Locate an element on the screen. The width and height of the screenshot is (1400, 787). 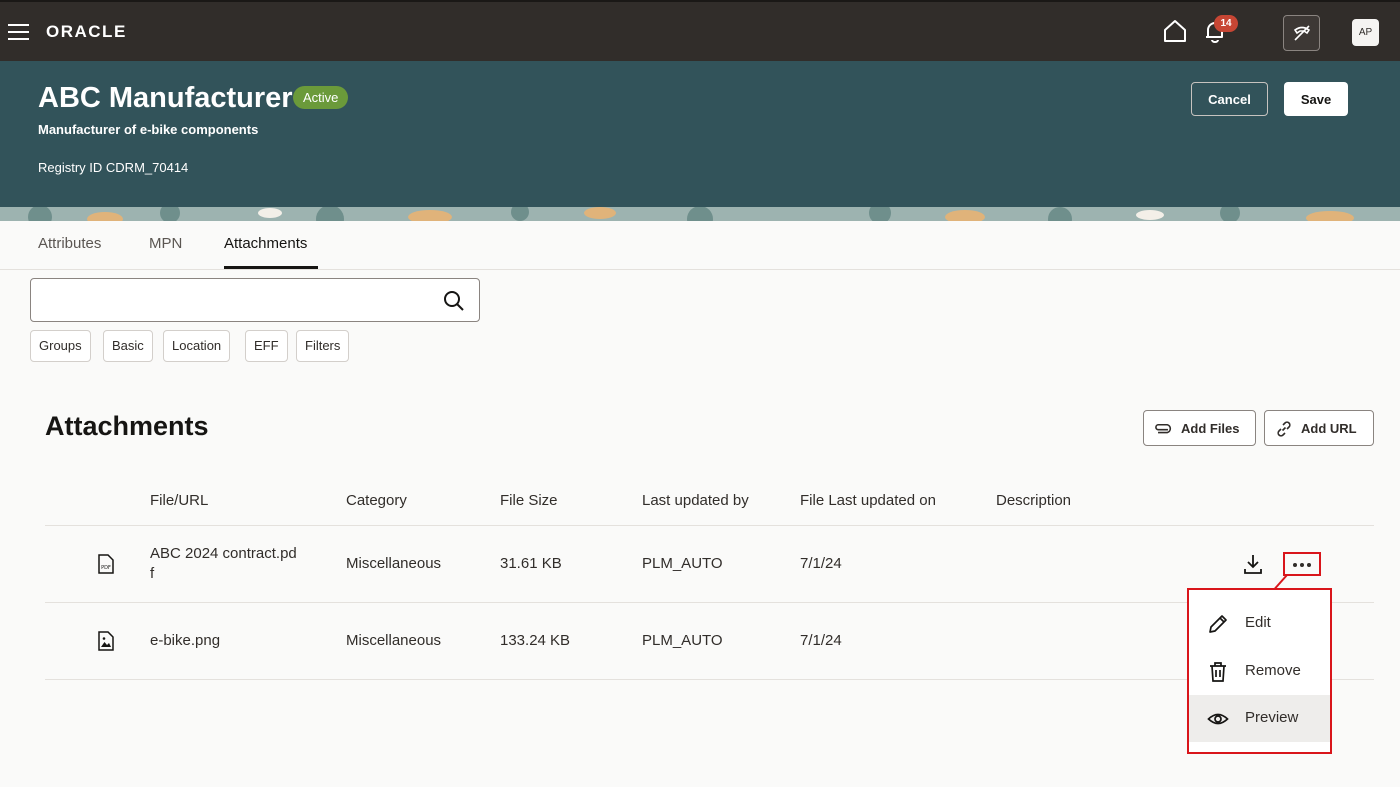
menu-item-edit: Edit is located at coordinates (1259, 623).